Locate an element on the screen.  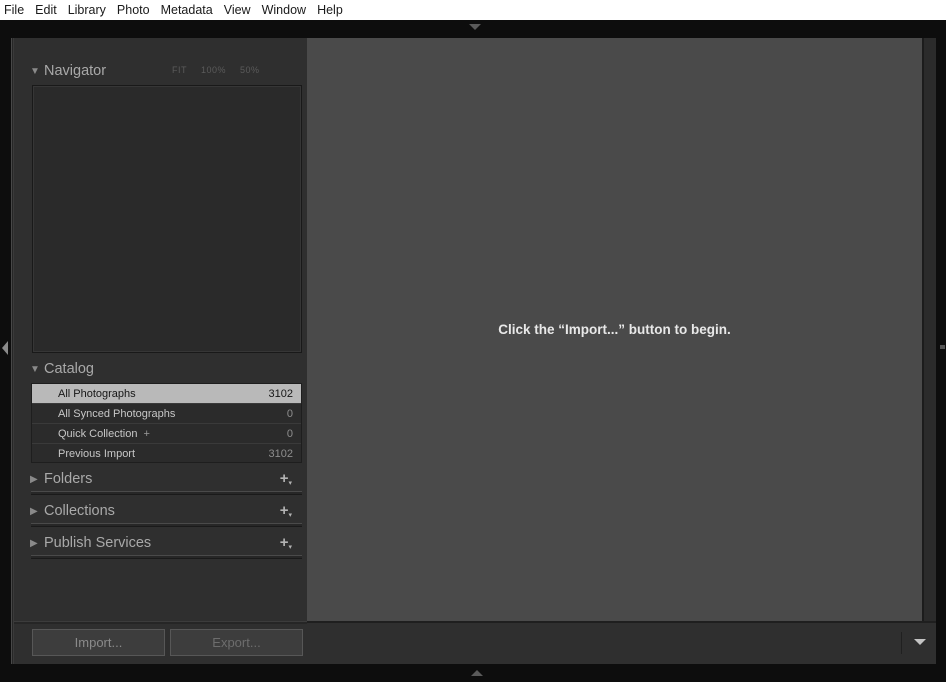
menu-metadata: Metadata is located at coordinates (187, 10).